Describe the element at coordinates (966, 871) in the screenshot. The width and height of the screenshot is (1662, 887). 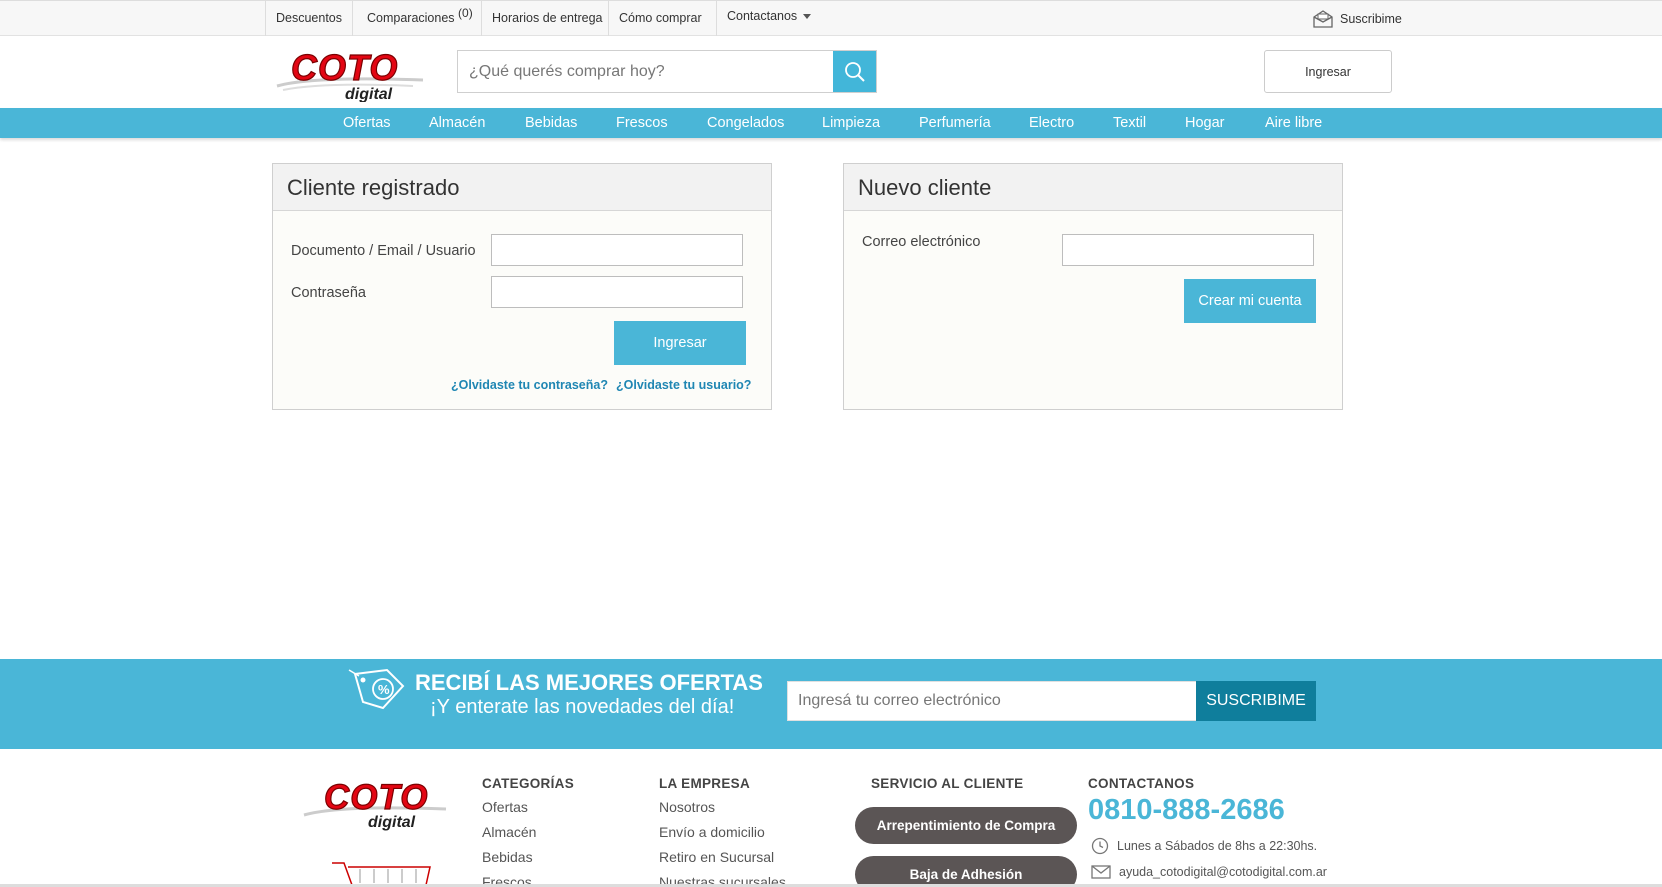
I see `baja-adhesion-button: Baja de Adhesión` at that location.